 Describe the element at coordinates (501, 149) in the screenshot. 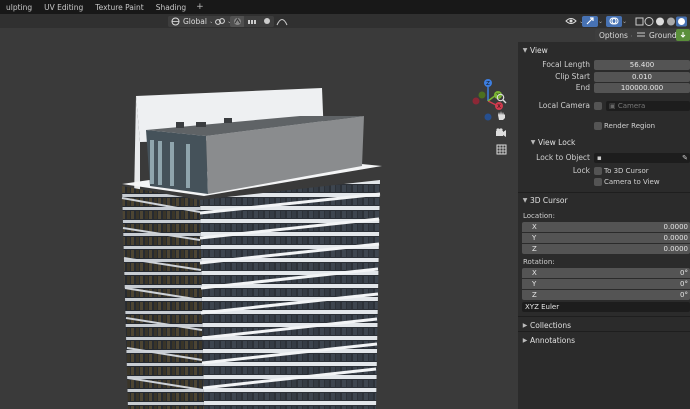

I see `grid-perspective-icon` at that location.